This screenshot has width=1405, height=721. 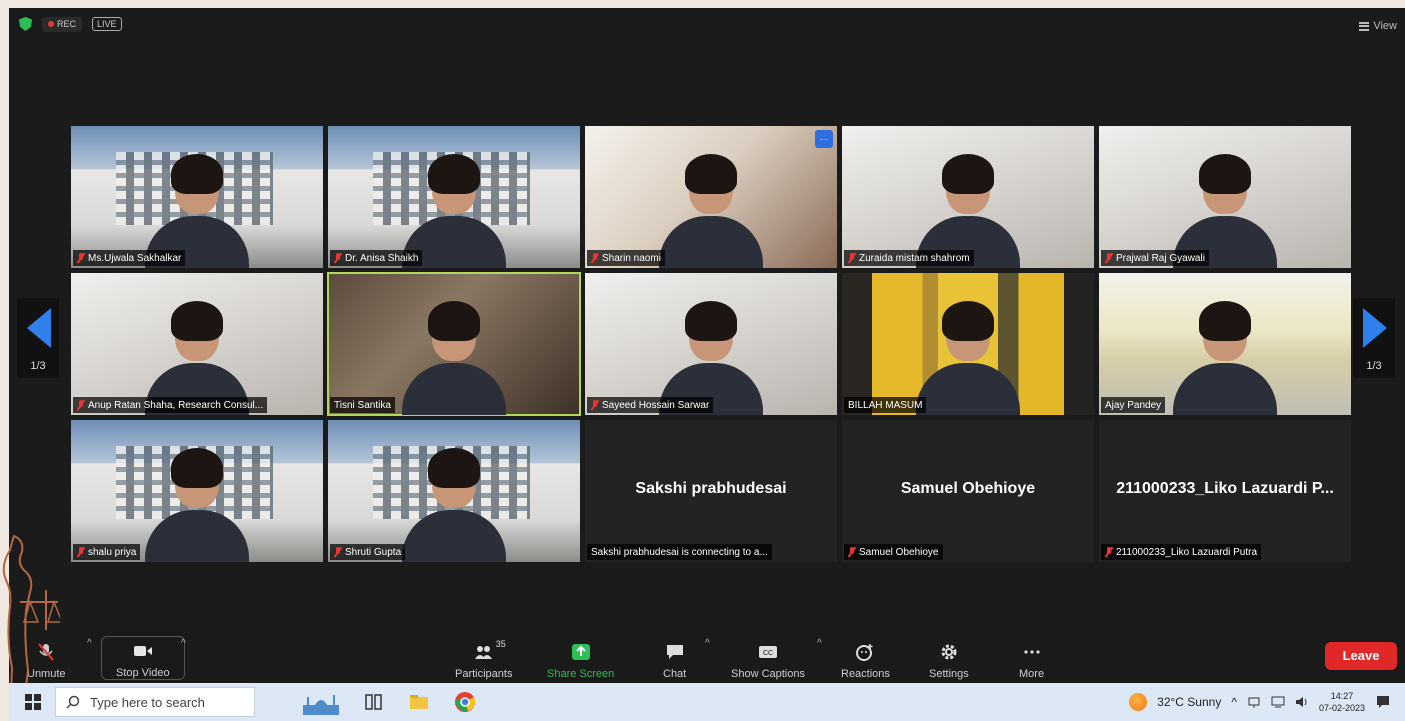 I want to click on grid-view-icon, so click(x=1364, y=26).